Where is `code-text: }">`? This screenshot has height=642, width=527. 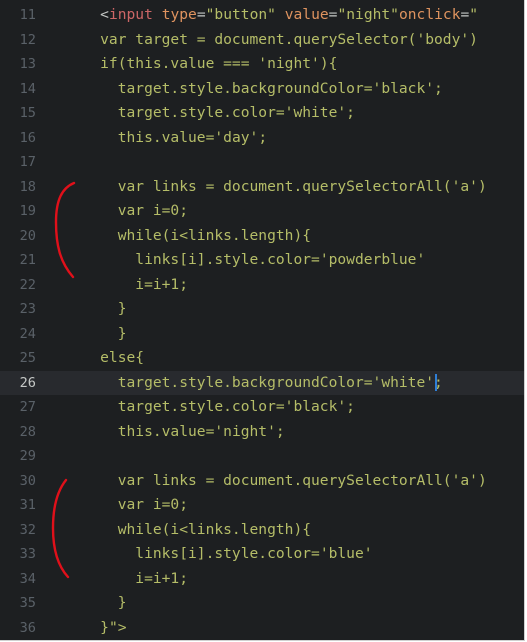 code-text: }"> is located at coordinates (95, 628).